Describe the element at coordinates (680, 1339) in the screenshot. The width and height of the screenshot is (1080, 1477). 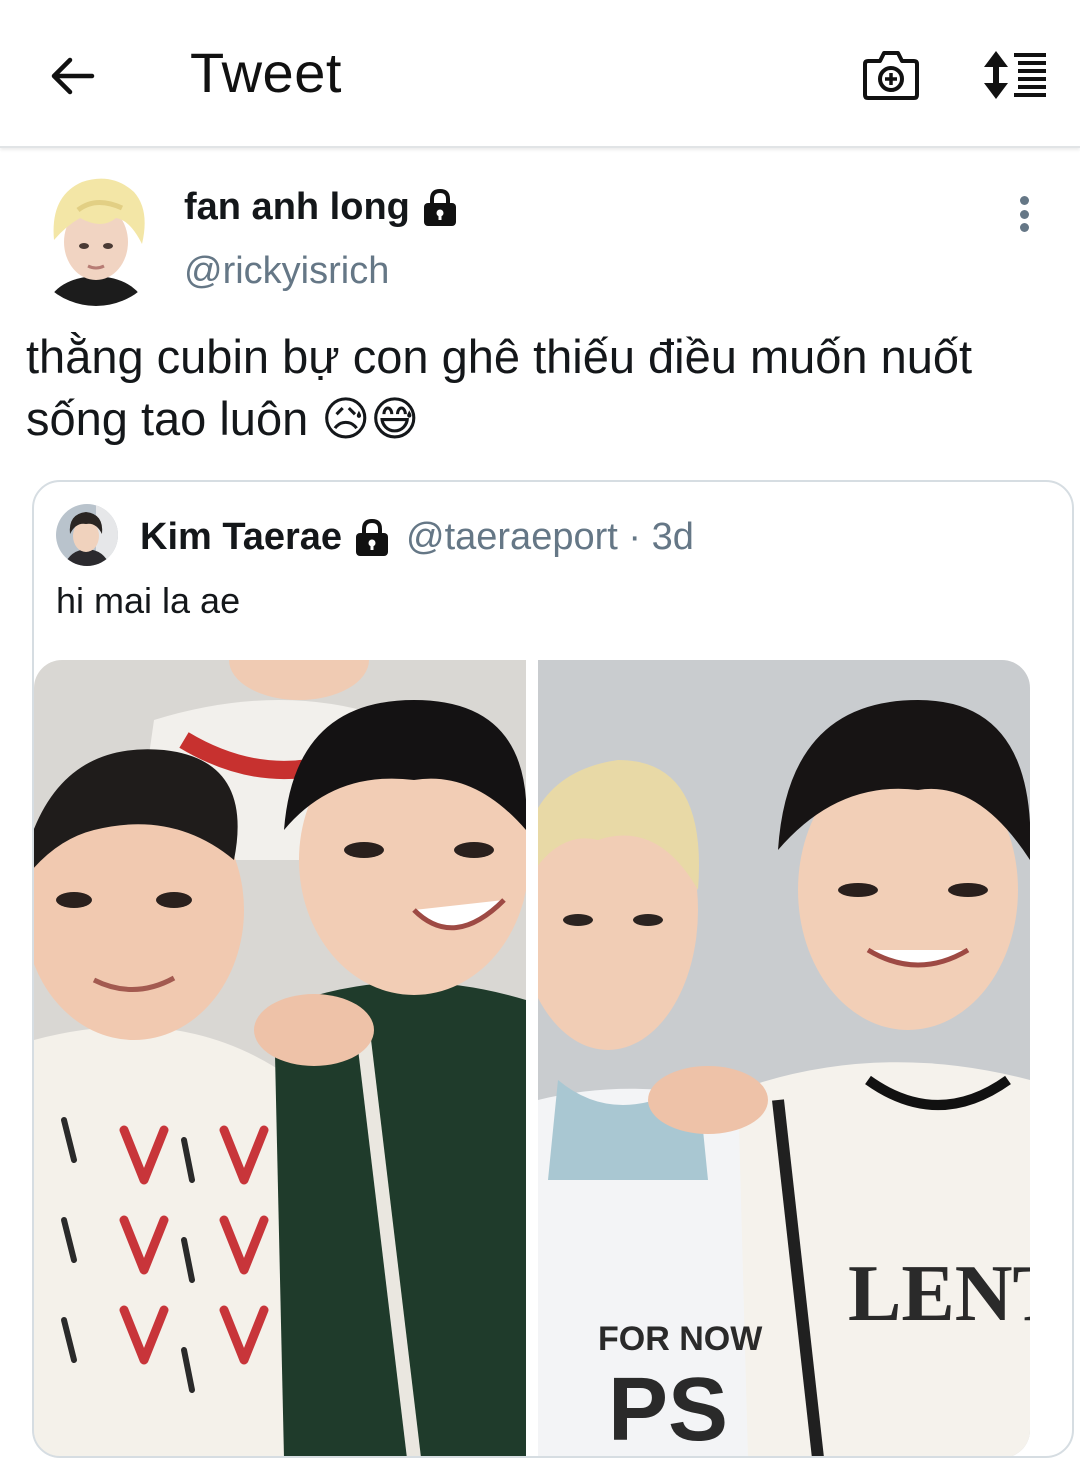
I see `shirt-text-1: FOR NOW` at that location.